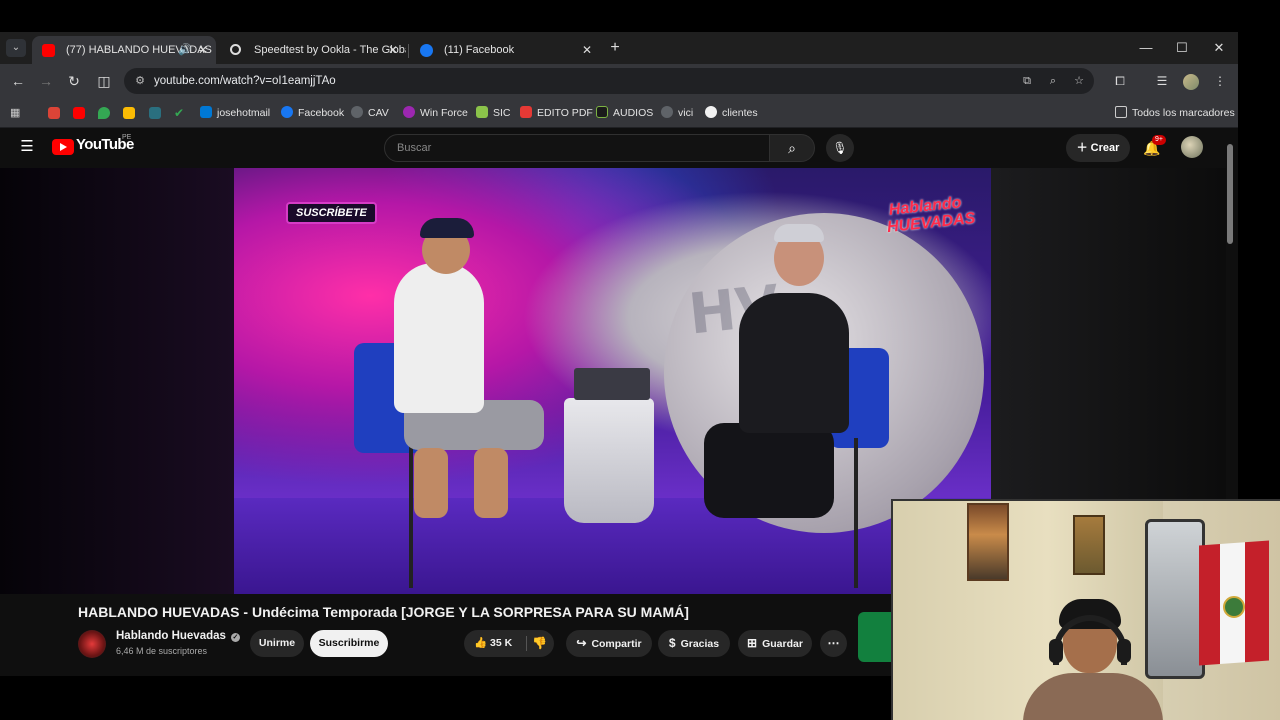 The image size is (1280, 720). I want to click on bookmark-audios: AUDIOS, so click(624, 113).